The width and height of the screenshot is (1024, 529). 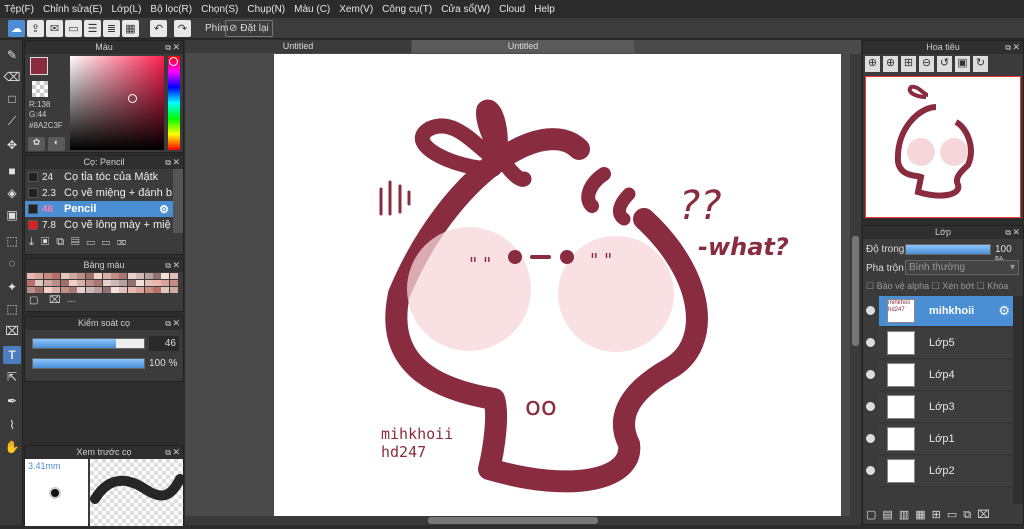 I want to click on menu-select: Chọn(S), so click(x=219, y=9).